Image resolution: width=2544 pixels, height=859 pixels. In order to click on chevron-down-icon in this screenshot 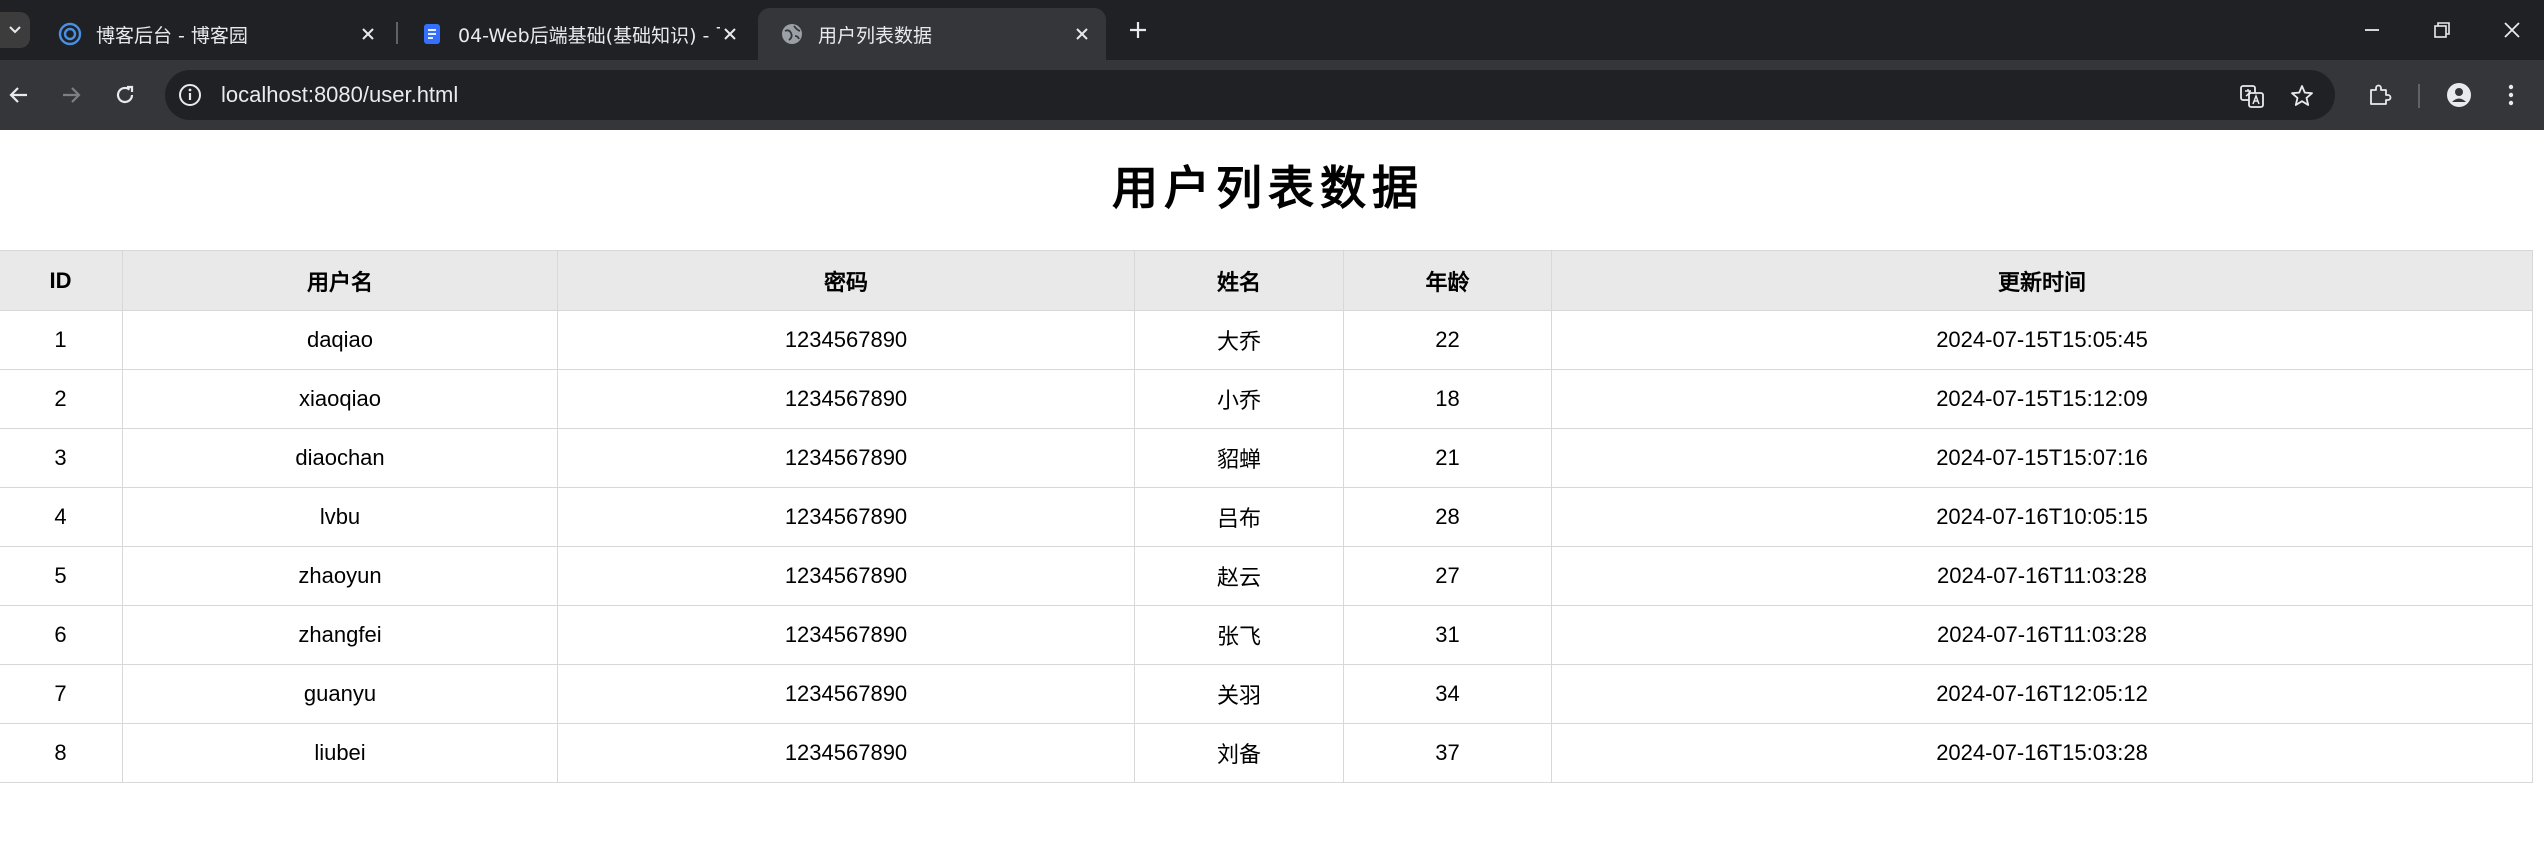, I will do `click(15, 30)`.